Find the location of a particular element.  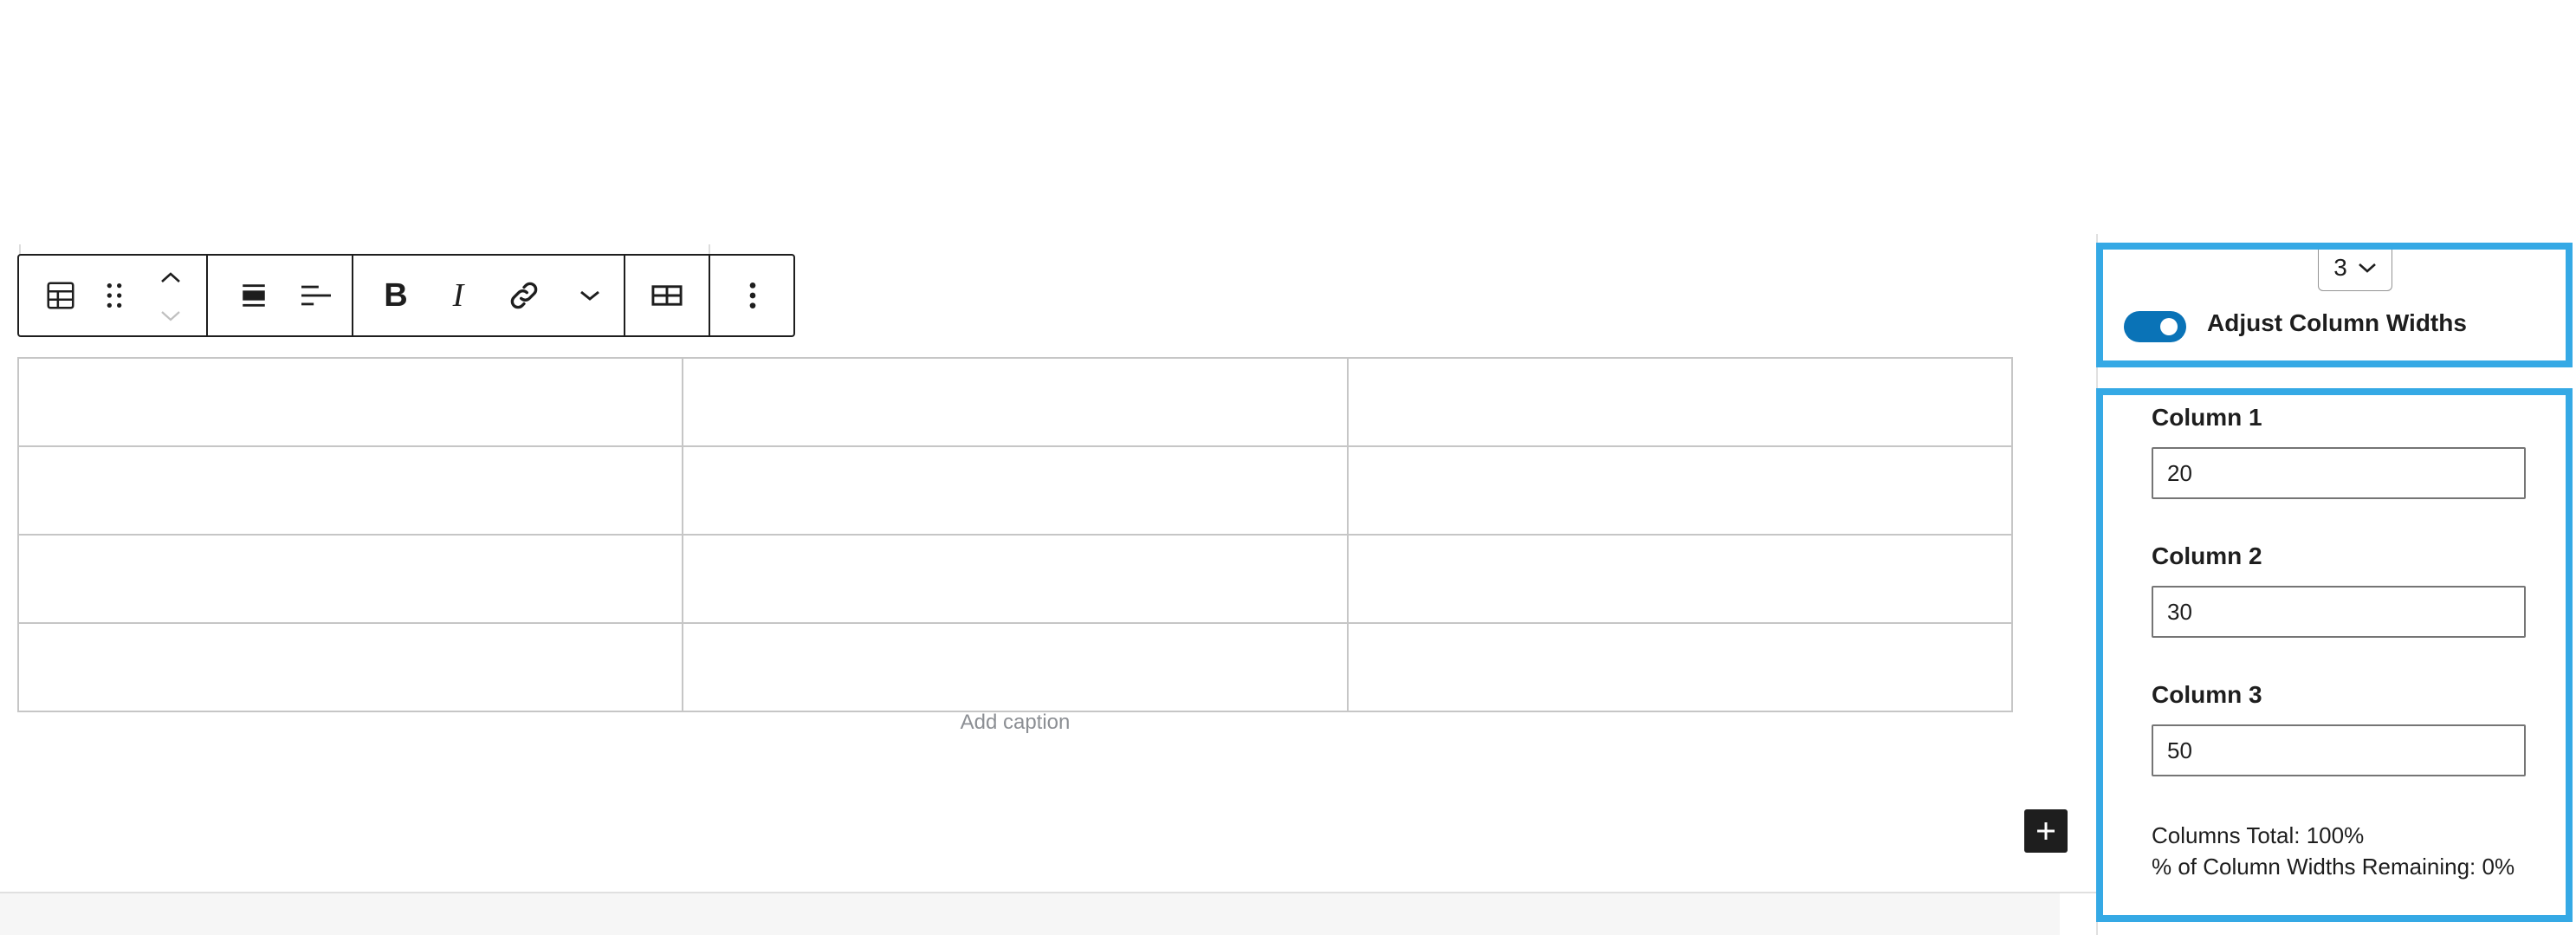

move-up-icon is located at coordinates (170, 277).